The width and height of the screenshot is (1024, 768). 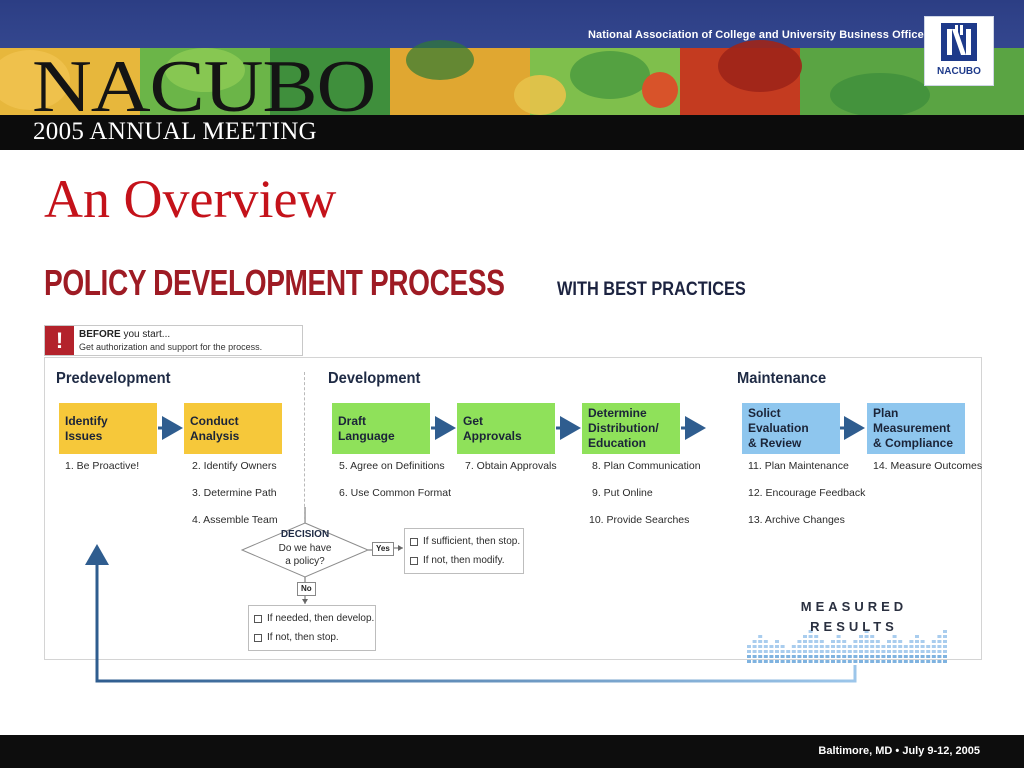 I want to click on yes-outcome-option: If not, then modify., so click(x=464, y=560).